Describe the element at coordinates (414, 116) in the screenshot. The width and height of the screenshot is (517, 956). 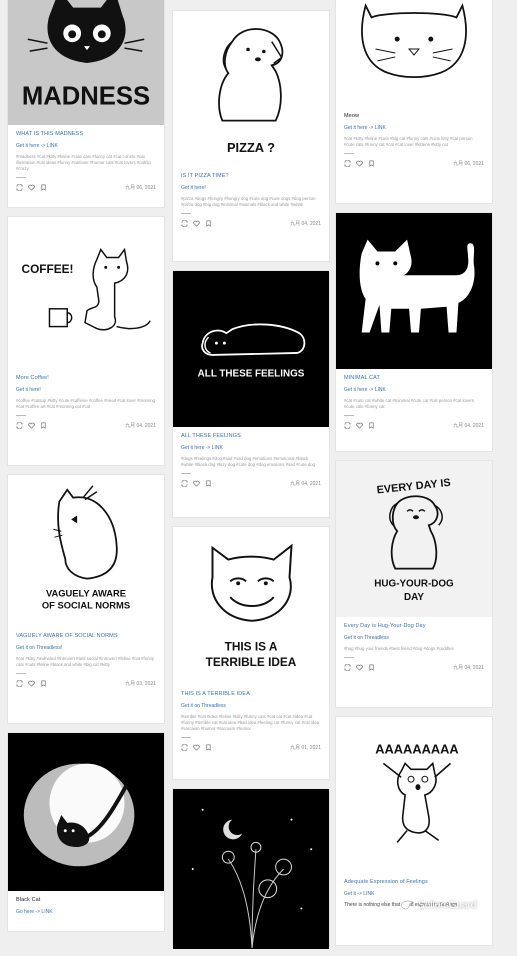
I see `card-title: Meow` at that location.